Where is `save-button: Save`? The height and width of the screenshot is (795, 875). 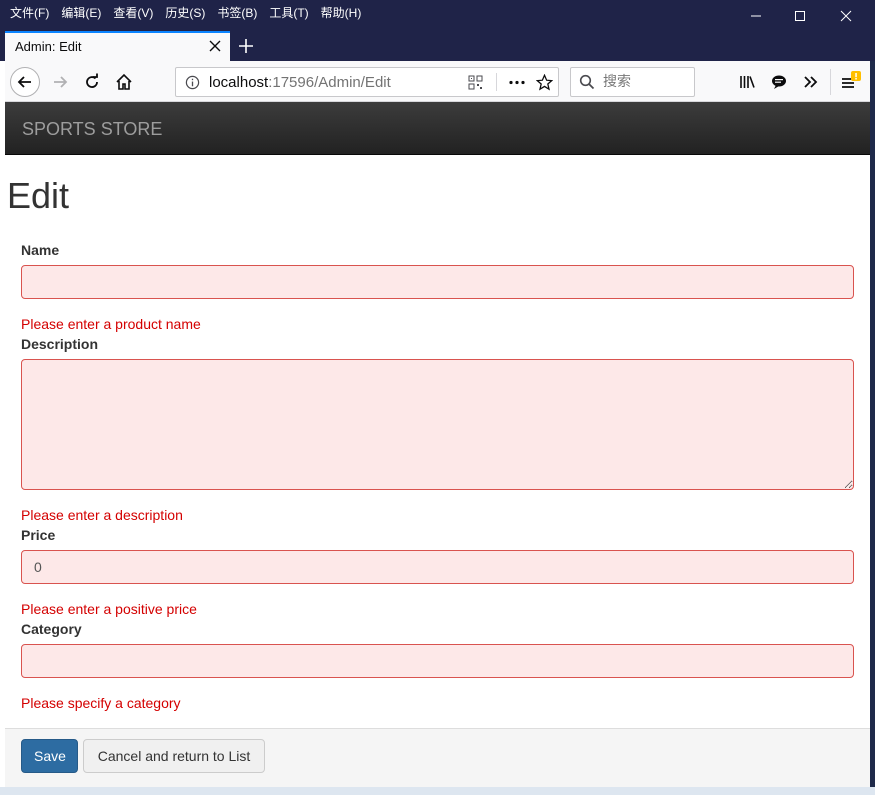 save-button: Save is located at coordinates (49, 756).